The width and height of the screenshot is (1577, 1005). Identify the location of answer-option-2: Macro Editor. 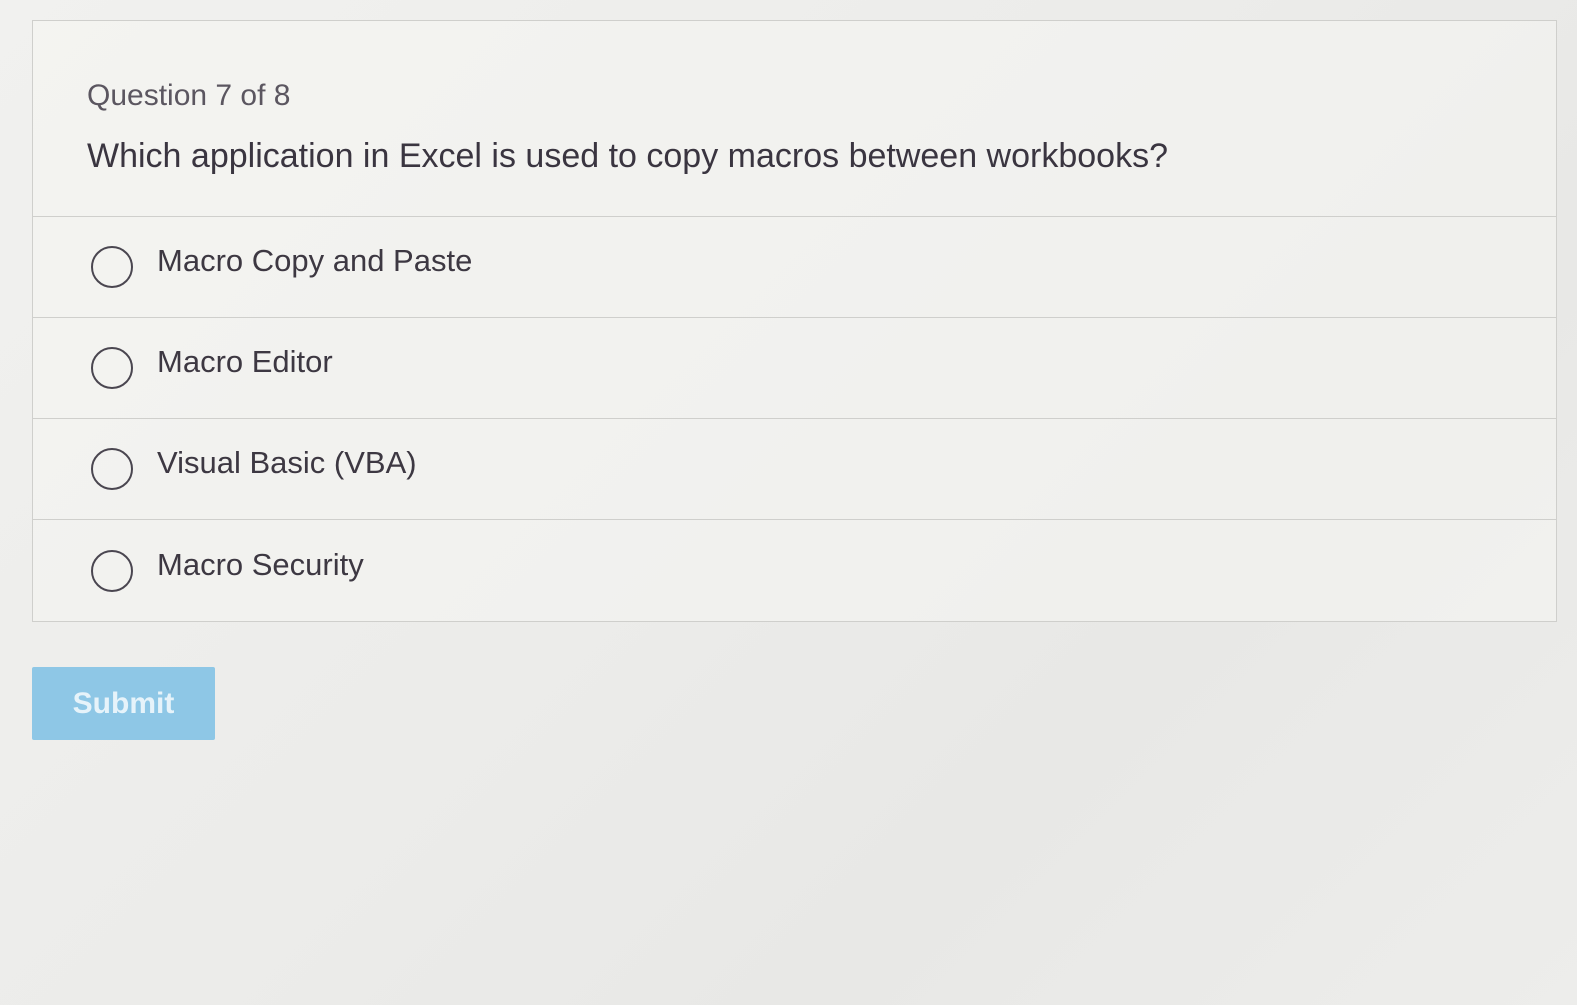
(794, 369).